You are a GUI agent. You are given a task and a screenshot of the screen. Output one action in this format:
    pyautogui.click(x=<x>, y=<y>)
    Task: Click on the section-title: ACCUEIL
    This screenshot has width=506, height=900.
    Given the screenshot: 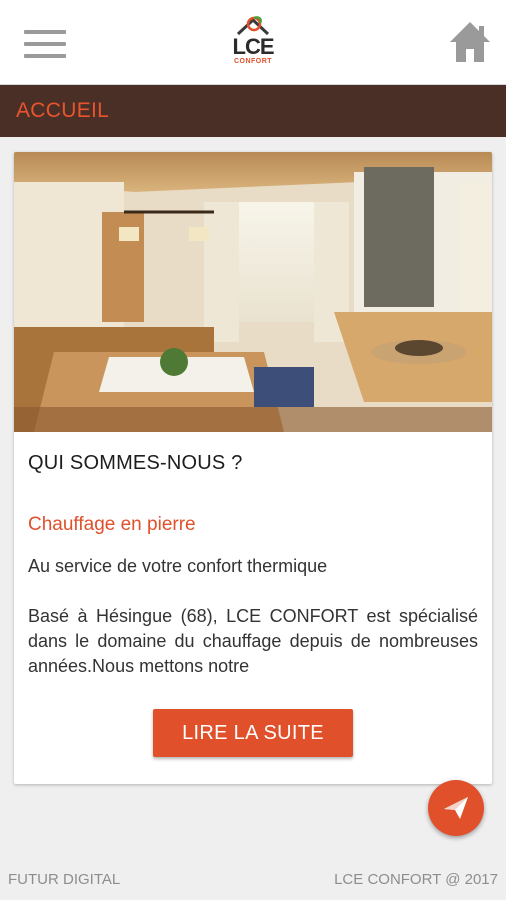 What is the action you would take?
    pyautogui.click(x=63, y=110)
    